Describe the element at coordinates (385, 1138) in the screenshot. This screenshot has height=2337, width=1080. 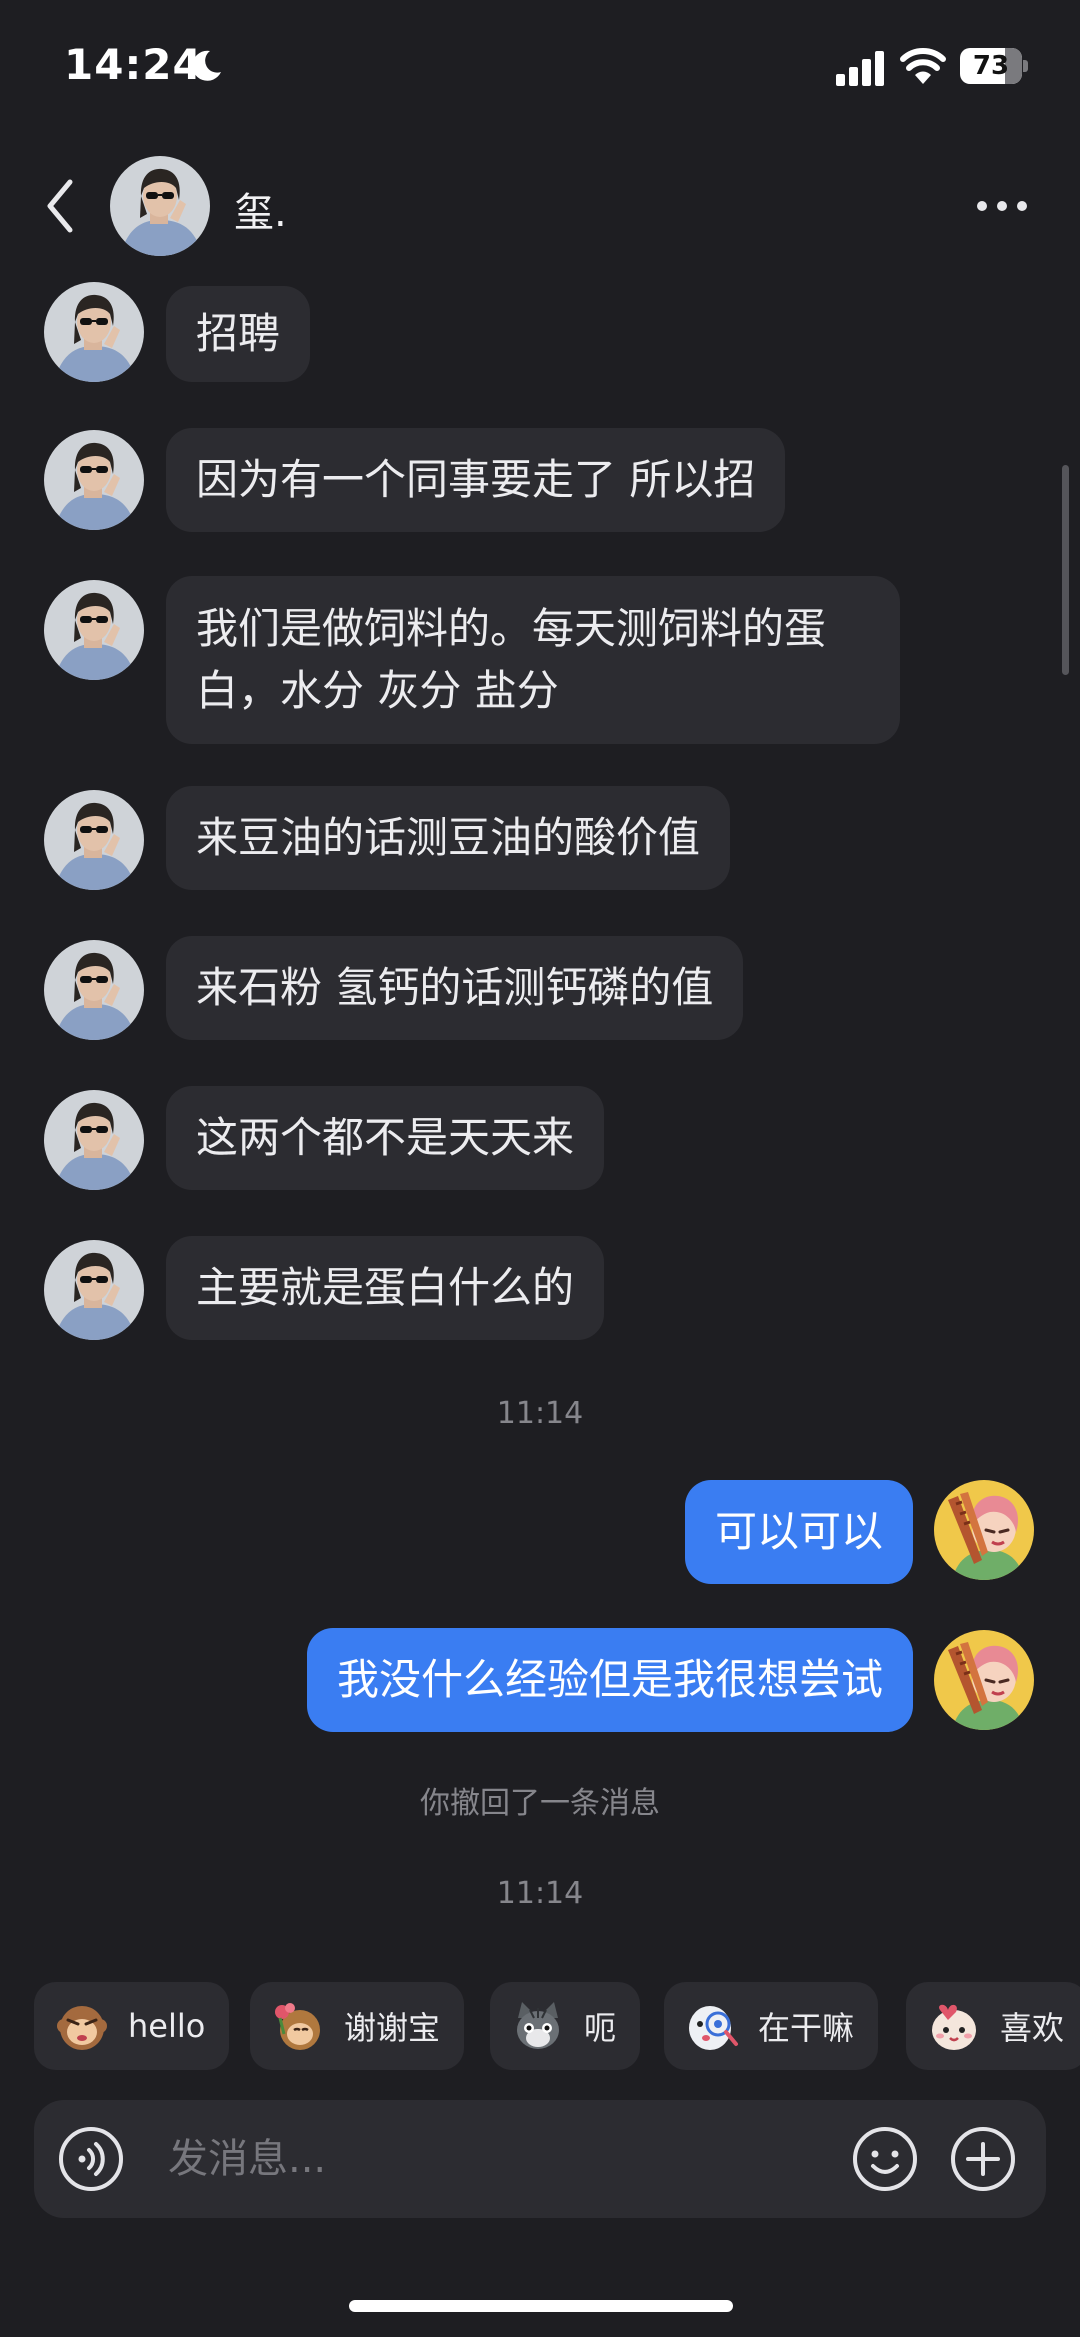
I see `message-bubble: 这两个都不是天天来` at that location.